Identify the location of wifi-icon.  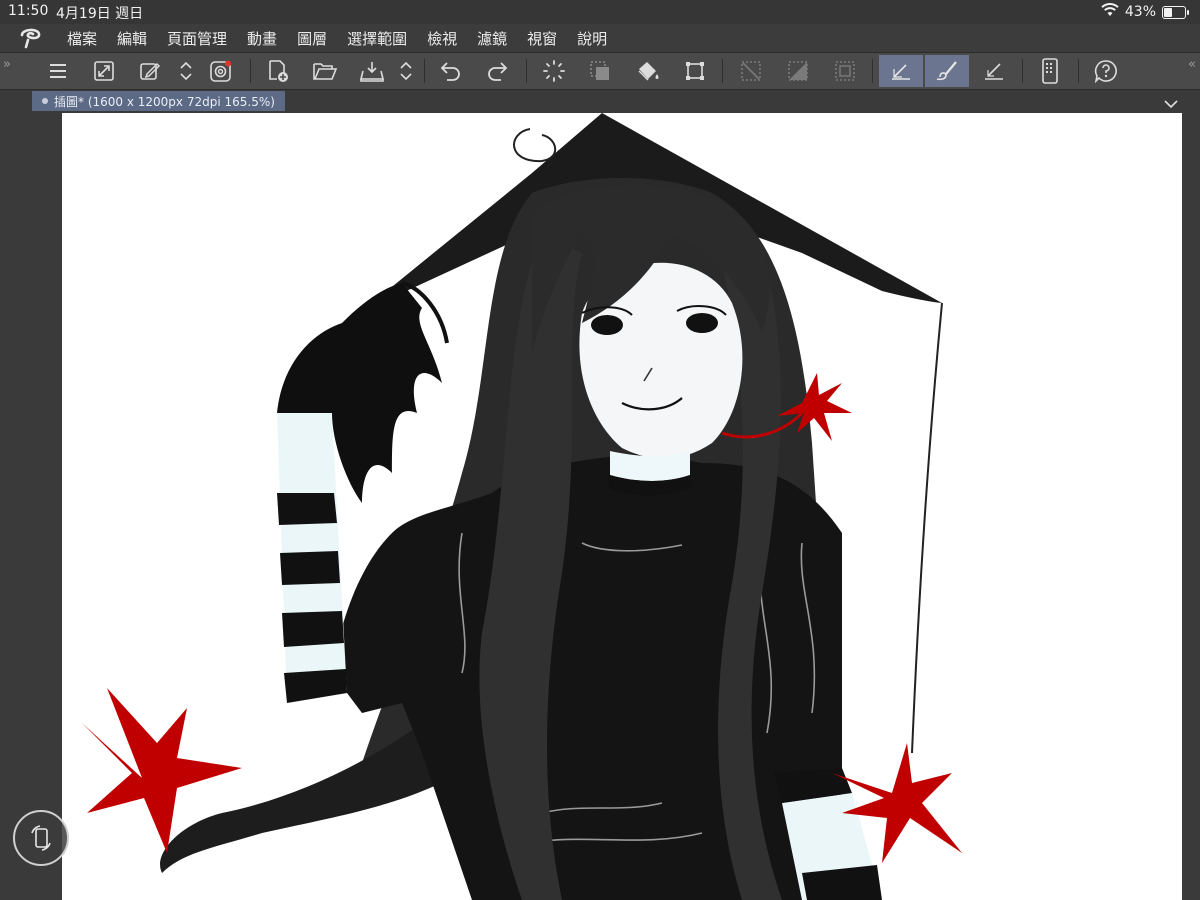
(1110, 12).